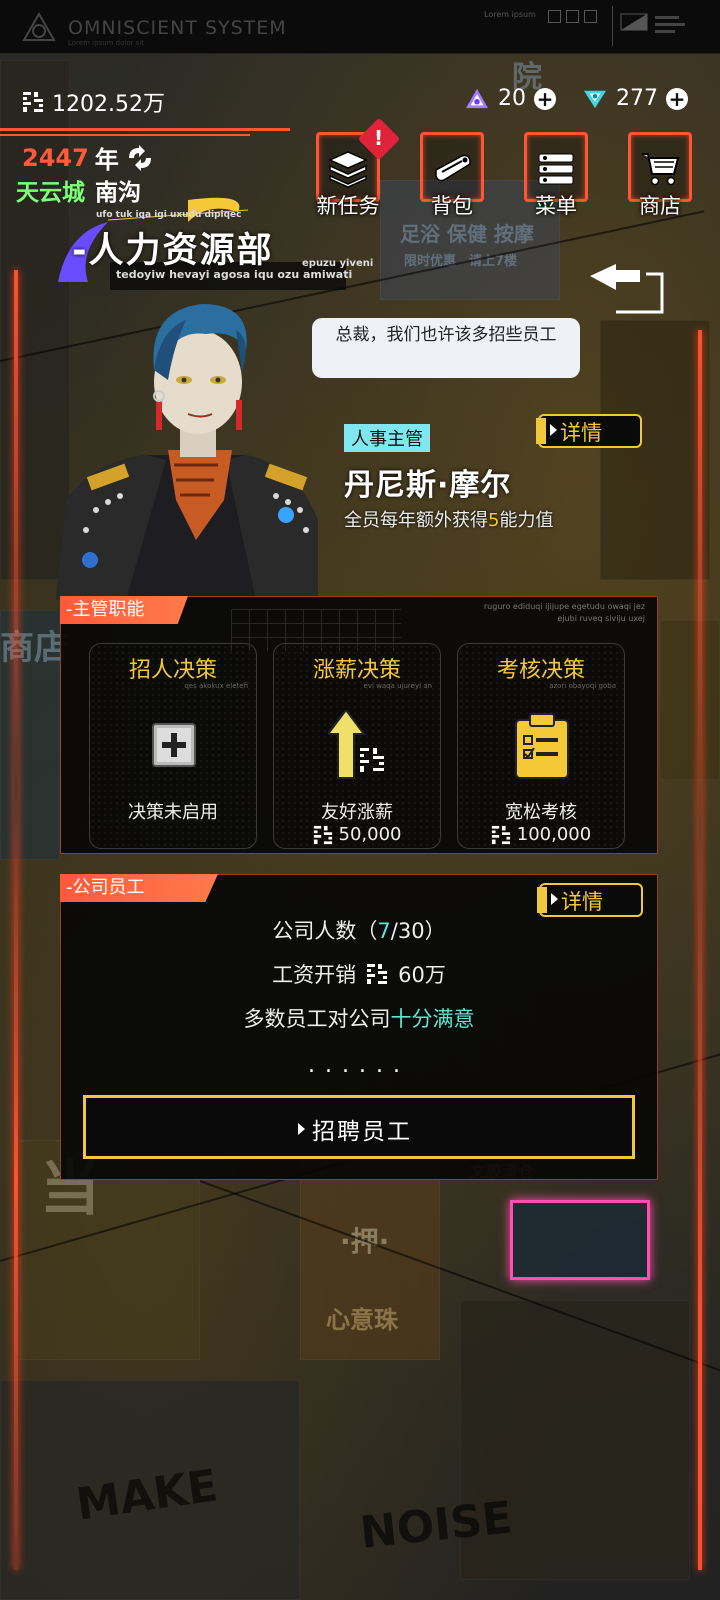  I want to click on gem-cyan-display: 277 +, so click(635, 98).